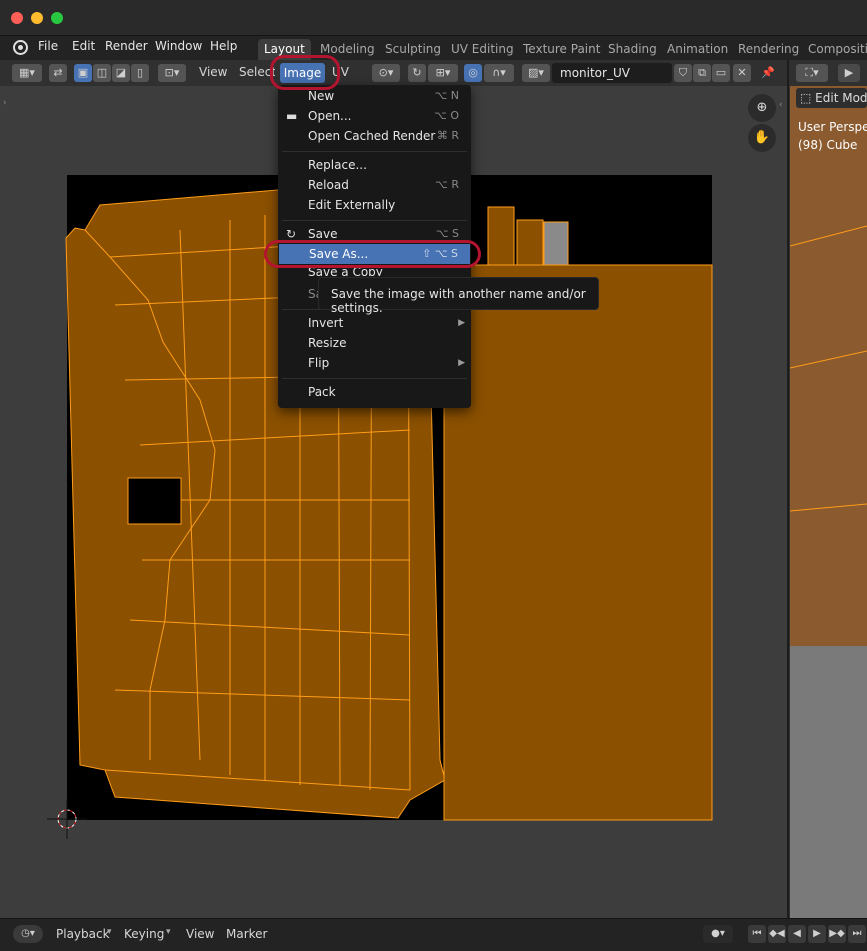 This screenshot has height=951, width=867. Describe the element at coordinates (321, 96) in the screenshot. I see `menu-item-new-label: New` at that location.